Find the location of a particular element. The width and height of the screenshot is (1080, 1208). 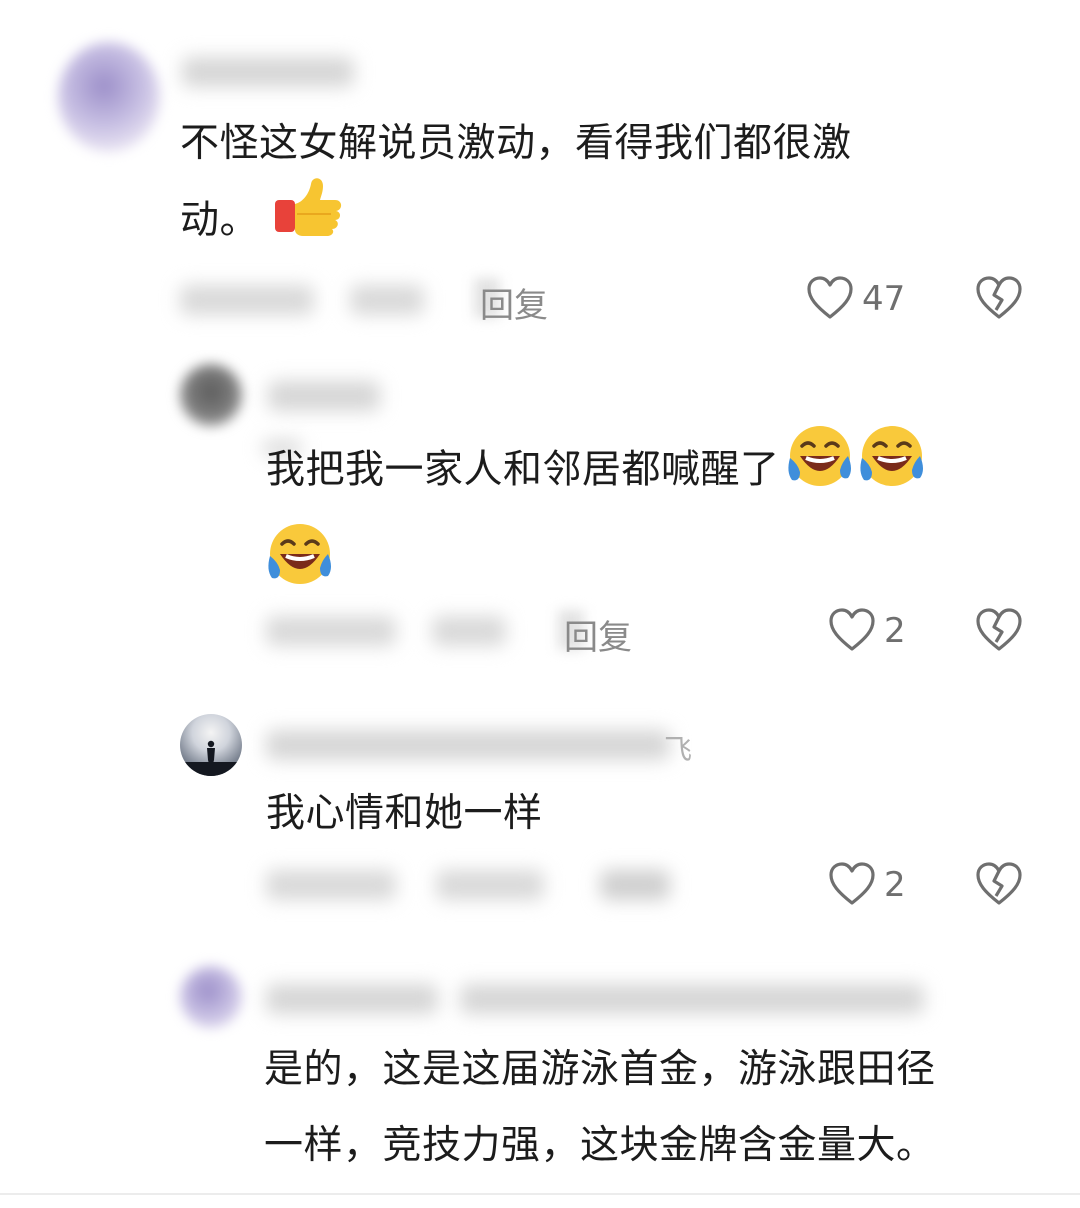

username-tail: 飞 is located at coordinates (678, 749).